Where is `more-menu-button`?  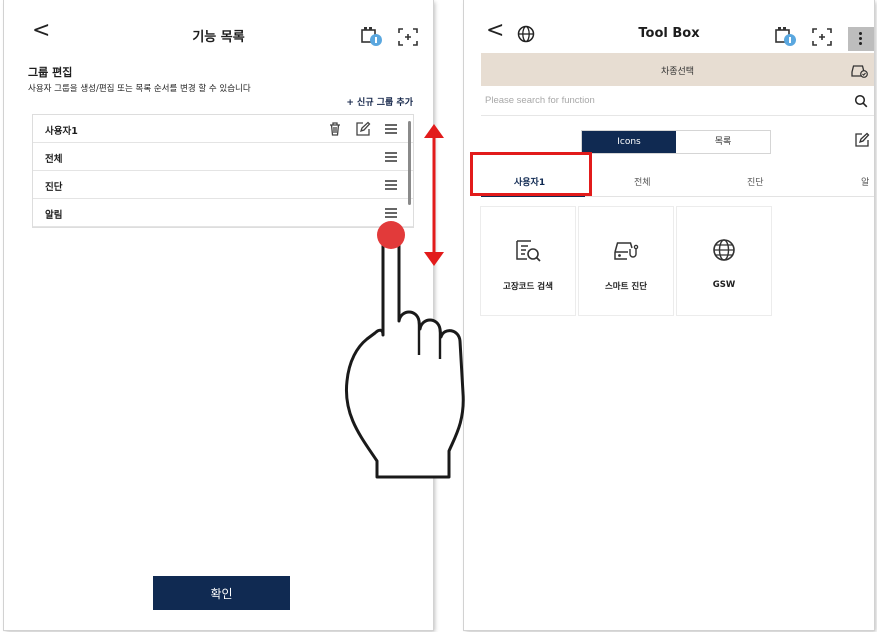
more-menu-button is located at coordinates (861, 39).